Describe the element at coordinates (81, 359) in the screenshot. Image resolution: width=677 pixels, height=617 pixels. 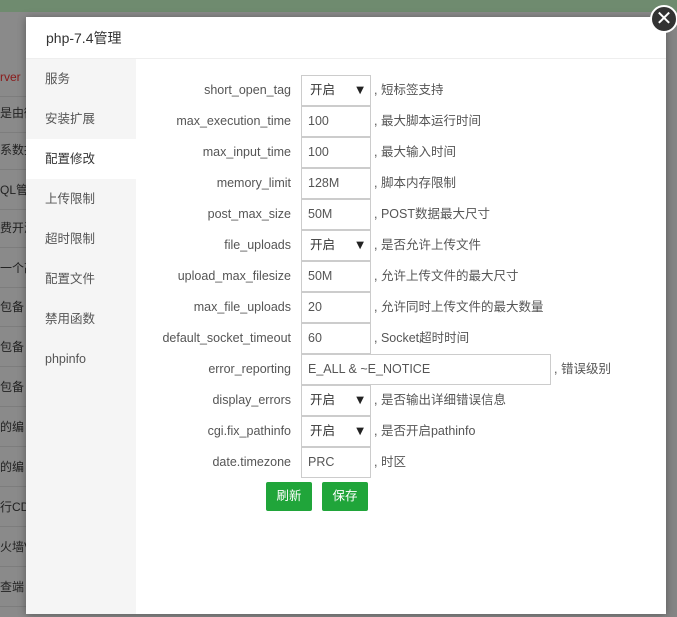
I see `sidebar-item-phpinfo: phpinfo` at that location.